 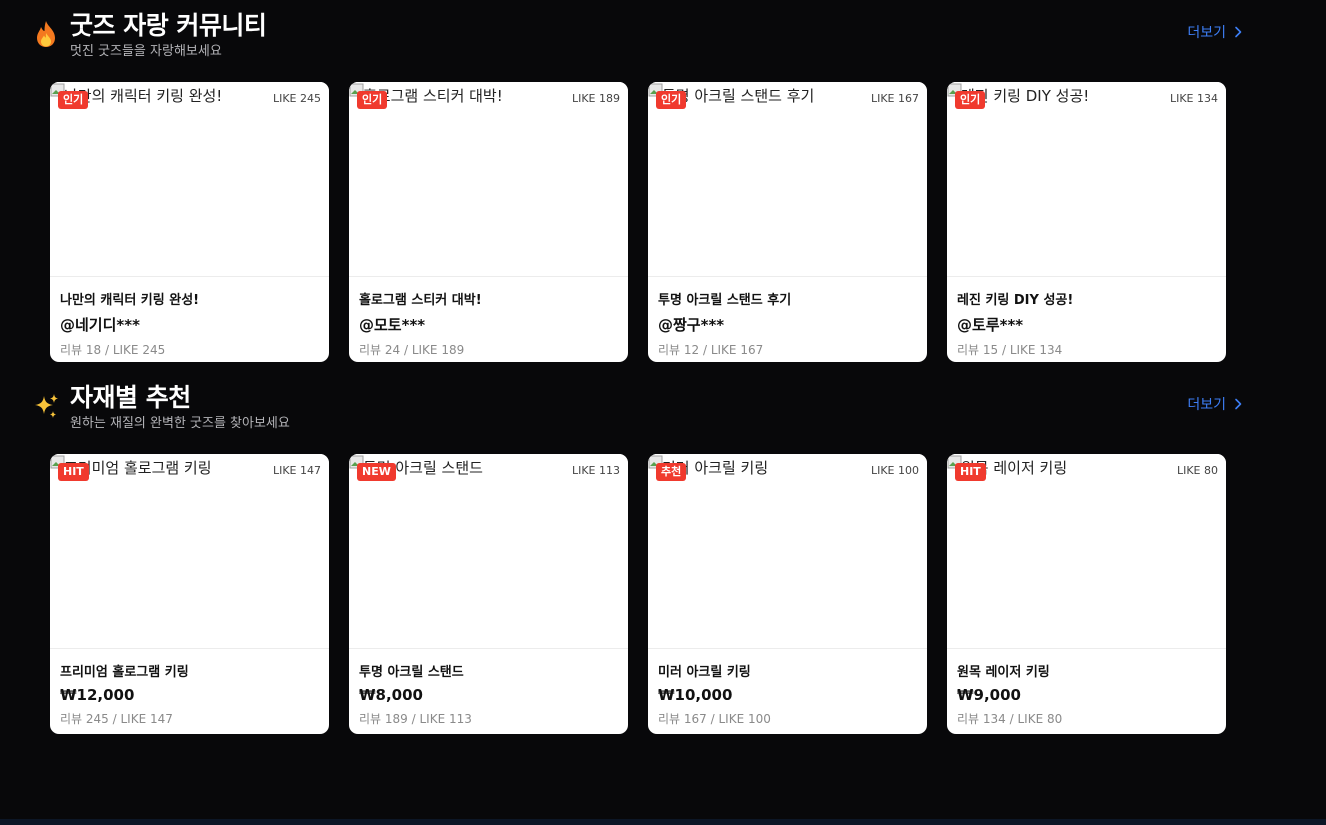 I want to click on card-image: 홀로그램 스티커 대박! 인기 LIKE 189, so click(x=488, y=179).